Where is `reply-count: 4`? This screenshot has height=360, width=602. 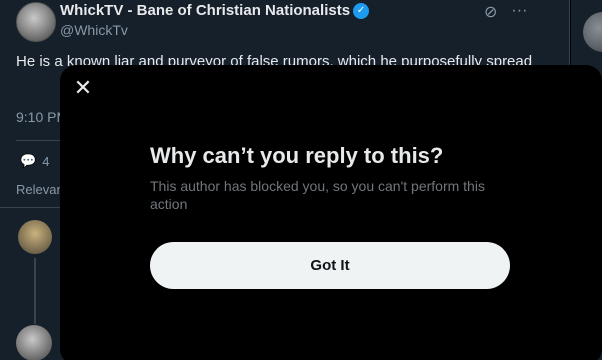
reply-count: 4 is located at coordinates (46, 161).